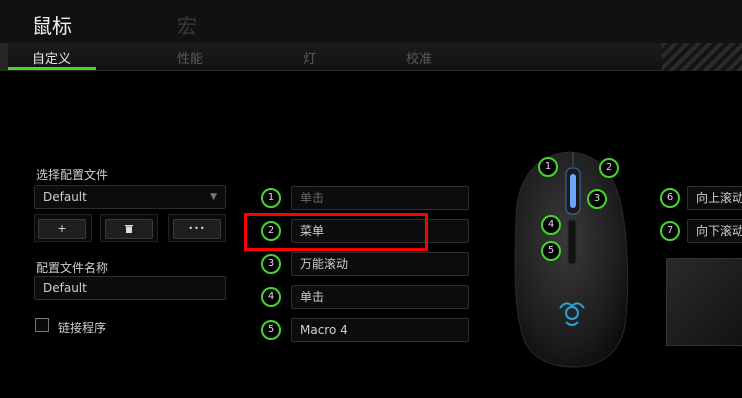  What do you see at coordinates (52, 26) in the screenshot?
I see `page-title: 鼠标` at bounding box center [52, 26].